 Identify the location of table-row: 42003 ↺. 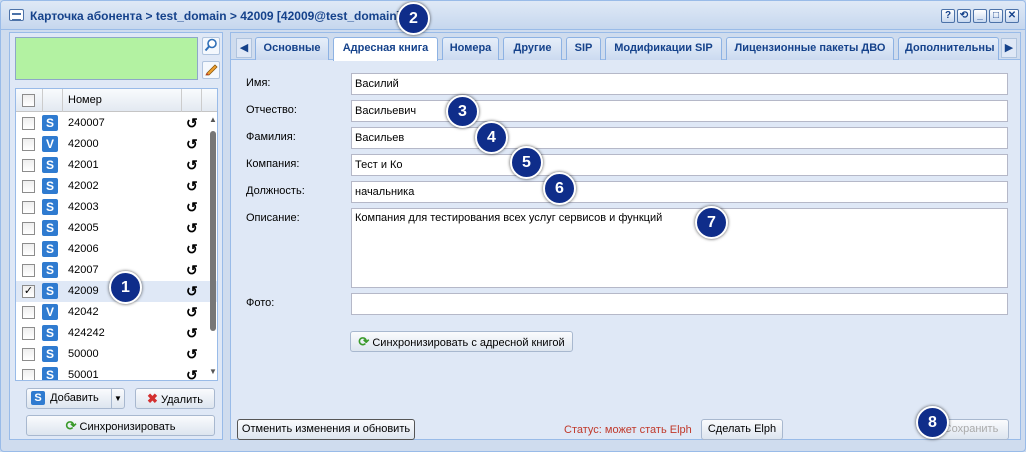
(116, 207).